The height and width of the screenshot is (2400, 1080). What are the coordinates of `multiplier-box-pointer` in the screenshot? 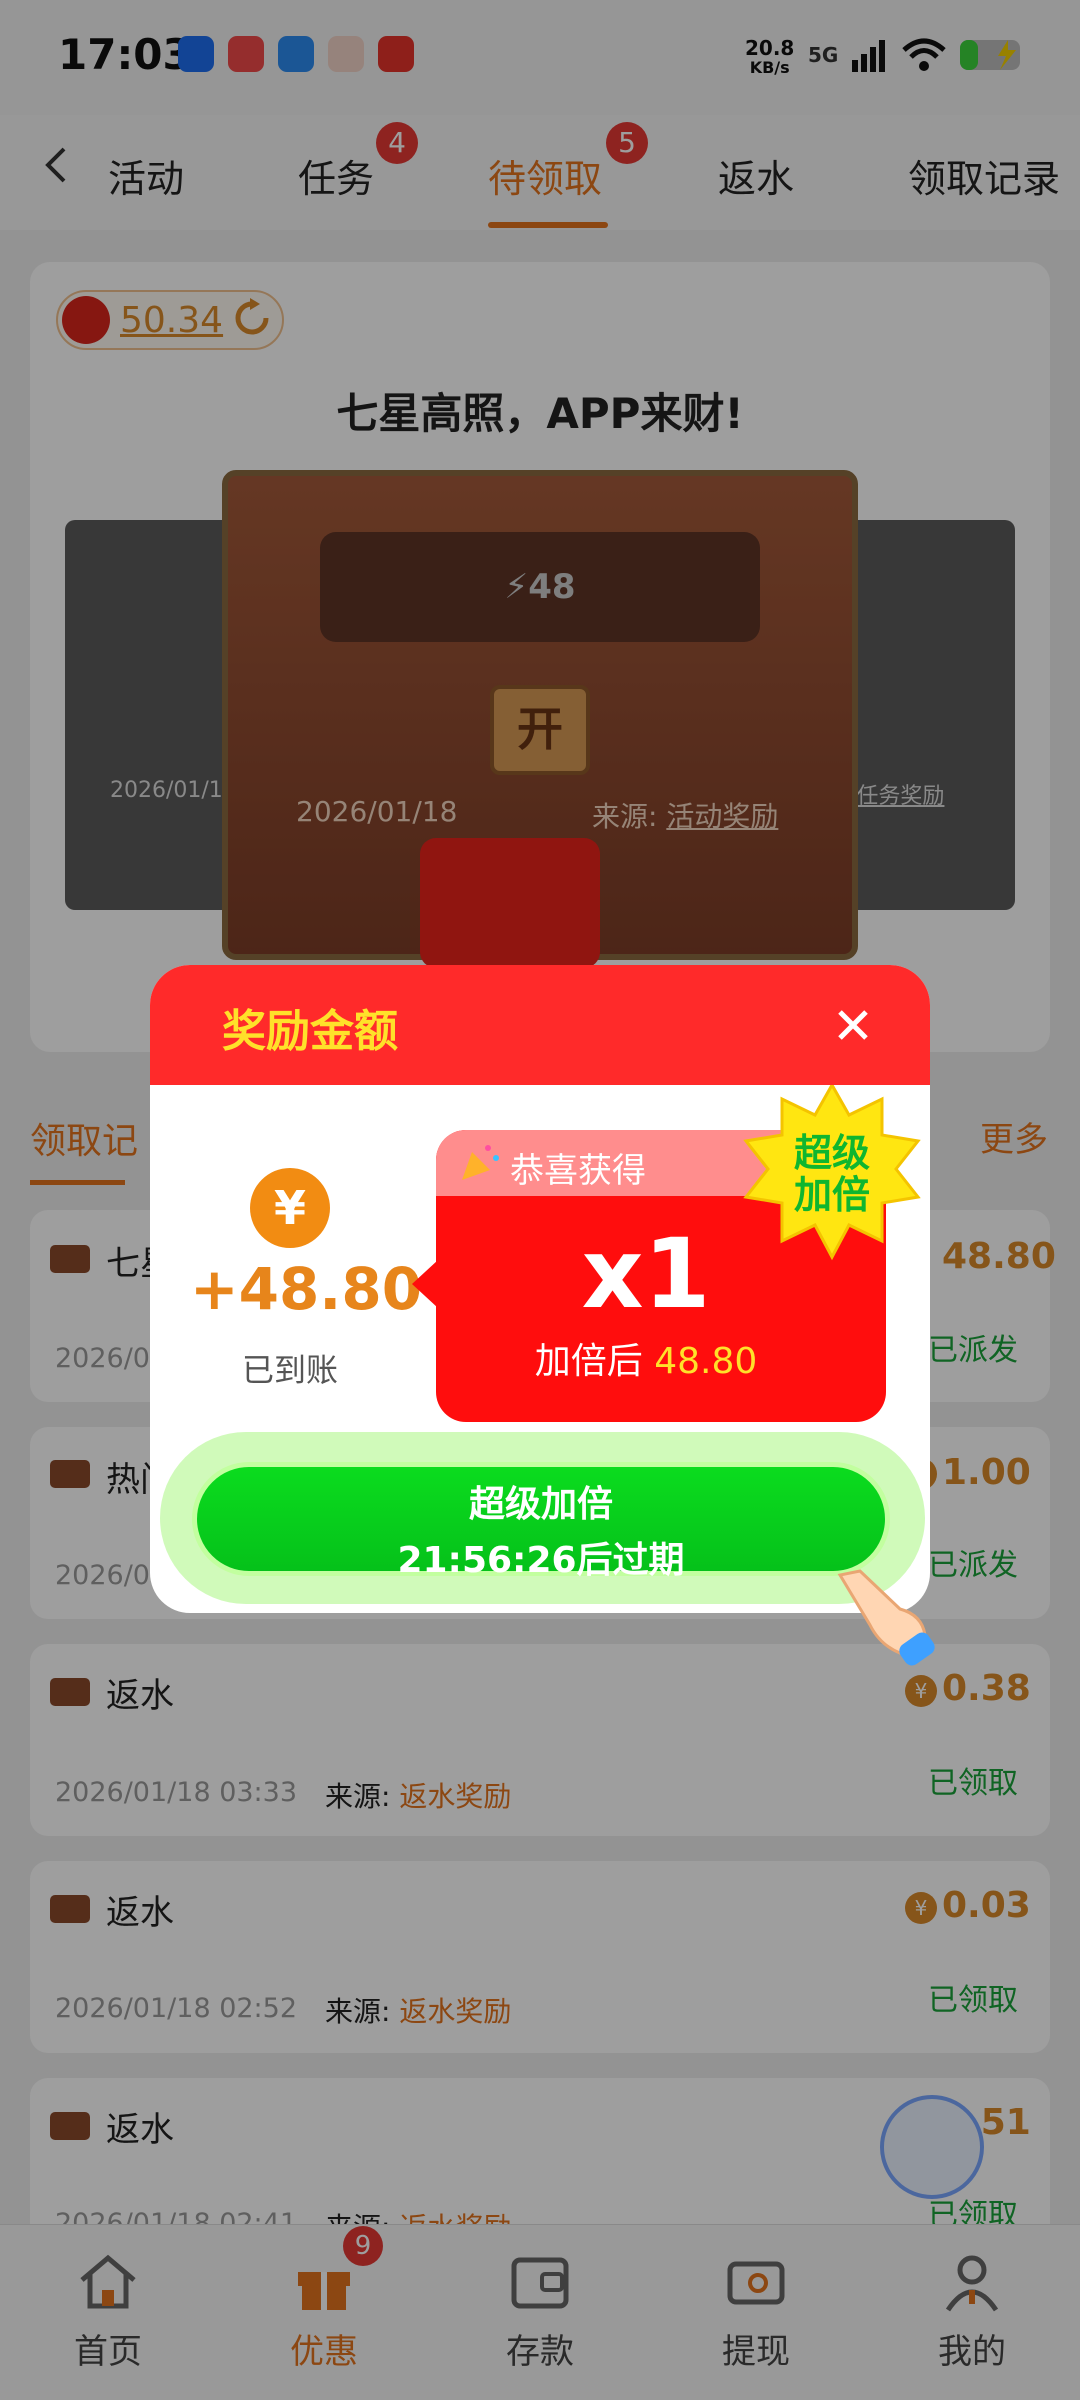 It's located at (425, 1284).